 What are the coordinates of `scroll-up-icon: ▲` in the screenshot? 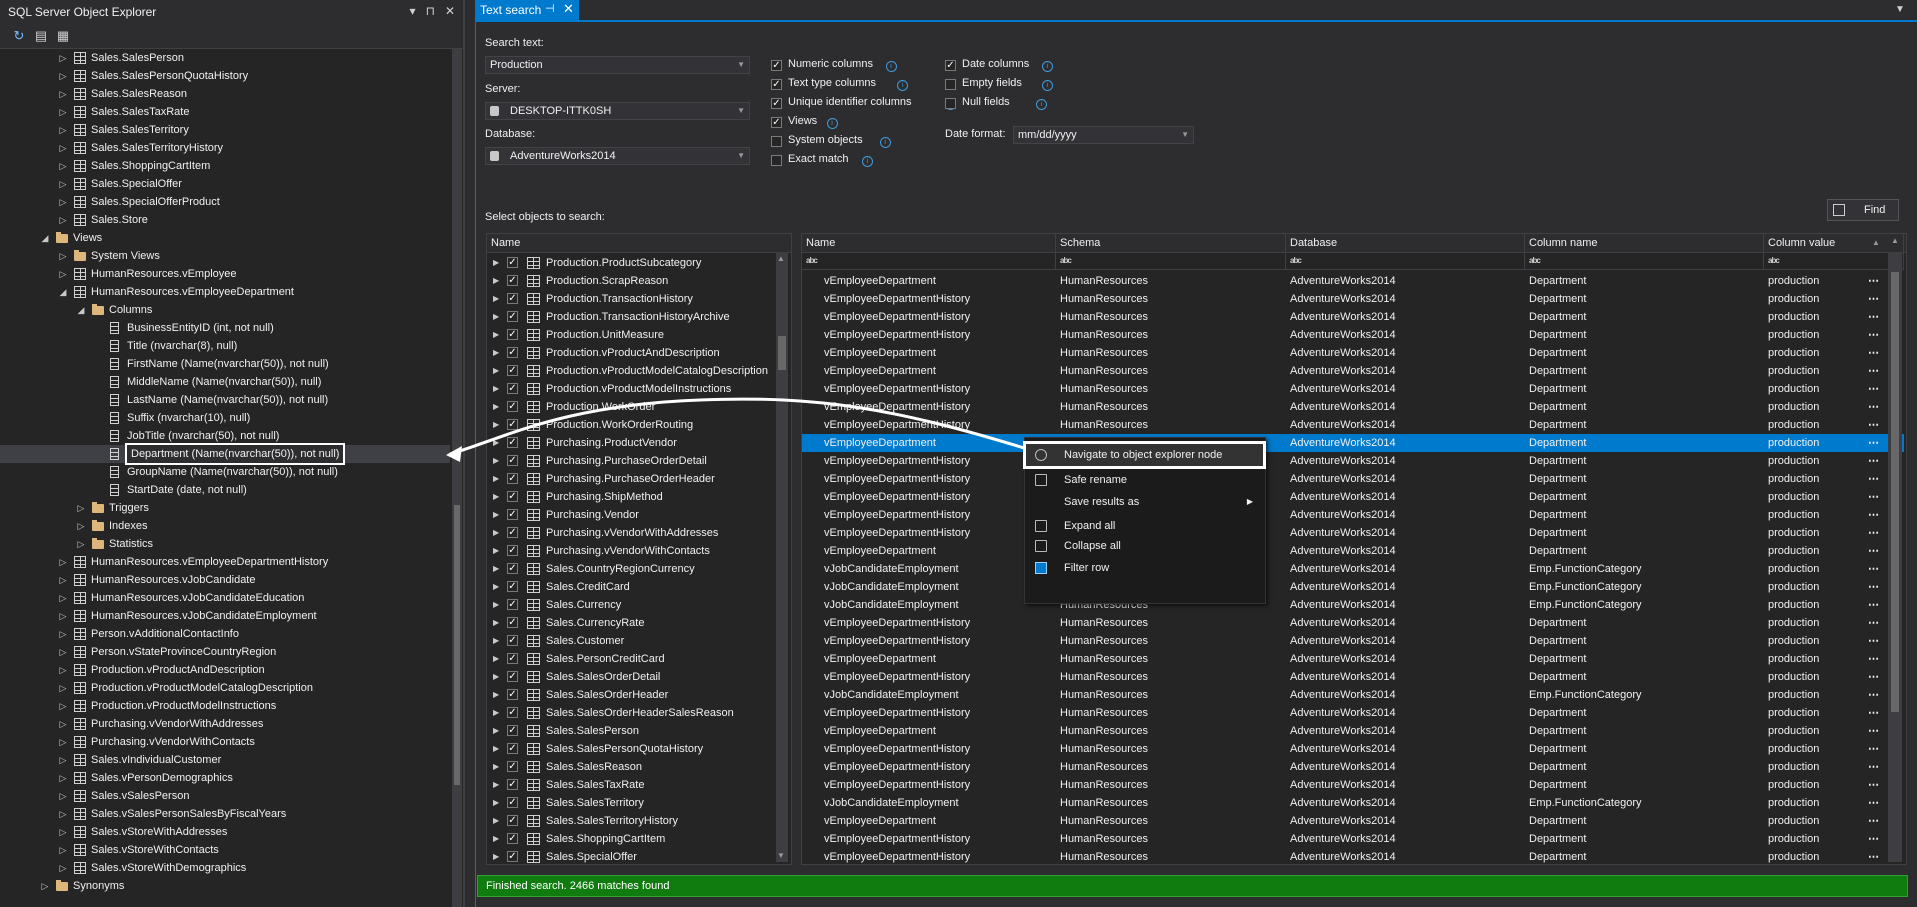 It's located at (781, 258).